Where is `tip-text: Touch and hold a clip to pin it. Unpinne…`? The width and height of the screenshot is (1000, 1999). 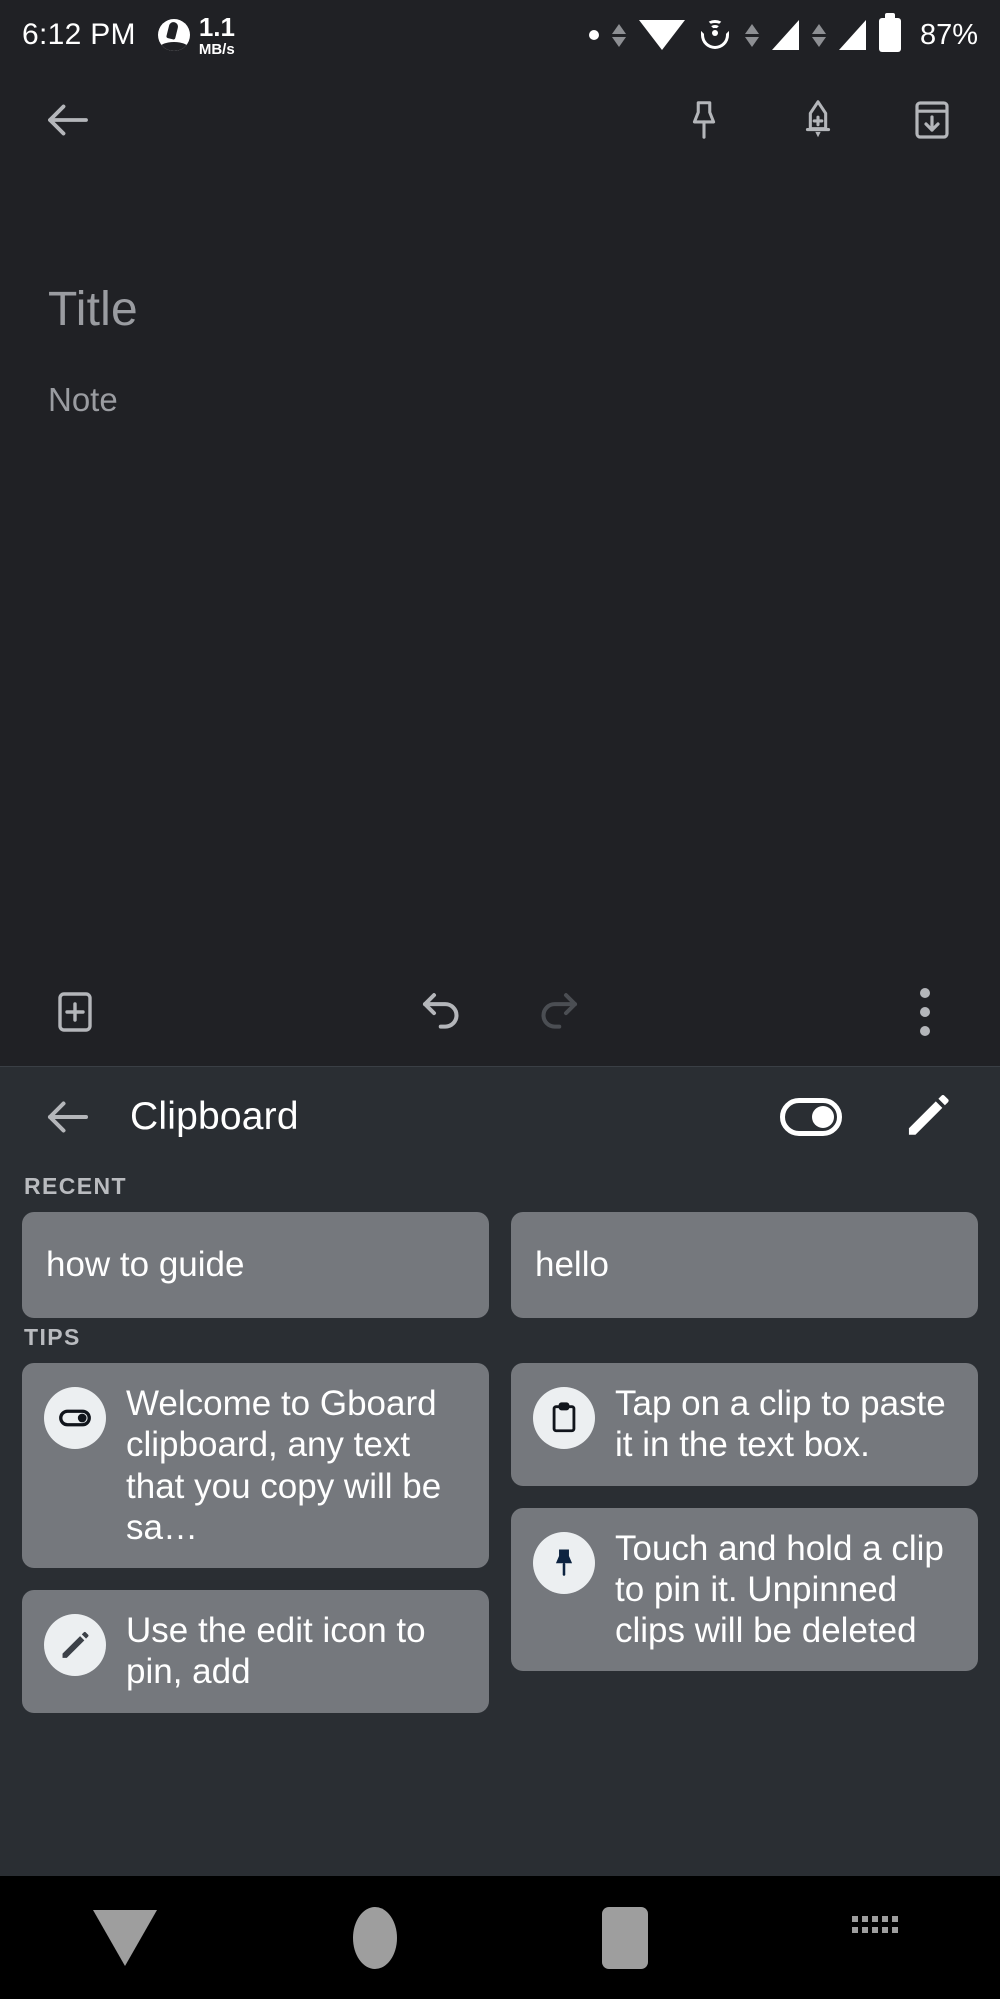 tip-text: Touch and hold a clip to pin it. Unpinne… is located at coordinates (779, 1589).